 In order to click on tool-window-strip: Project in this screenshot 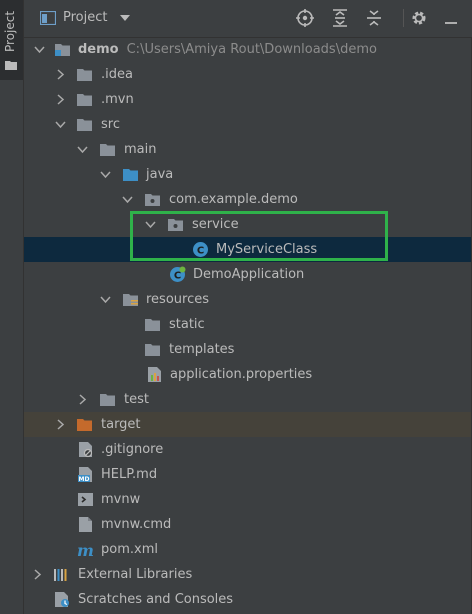, I will do `click(12, 307)`.